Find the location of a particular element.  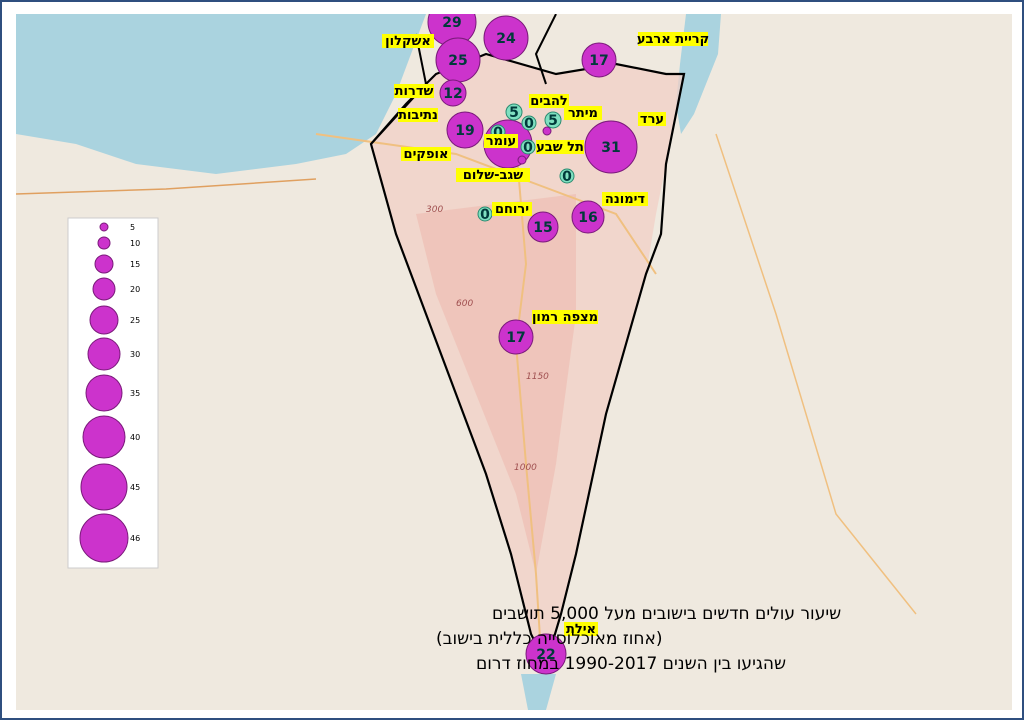

label-kiryat-arba: קריית ארבע is located at coordinates (673, 39).